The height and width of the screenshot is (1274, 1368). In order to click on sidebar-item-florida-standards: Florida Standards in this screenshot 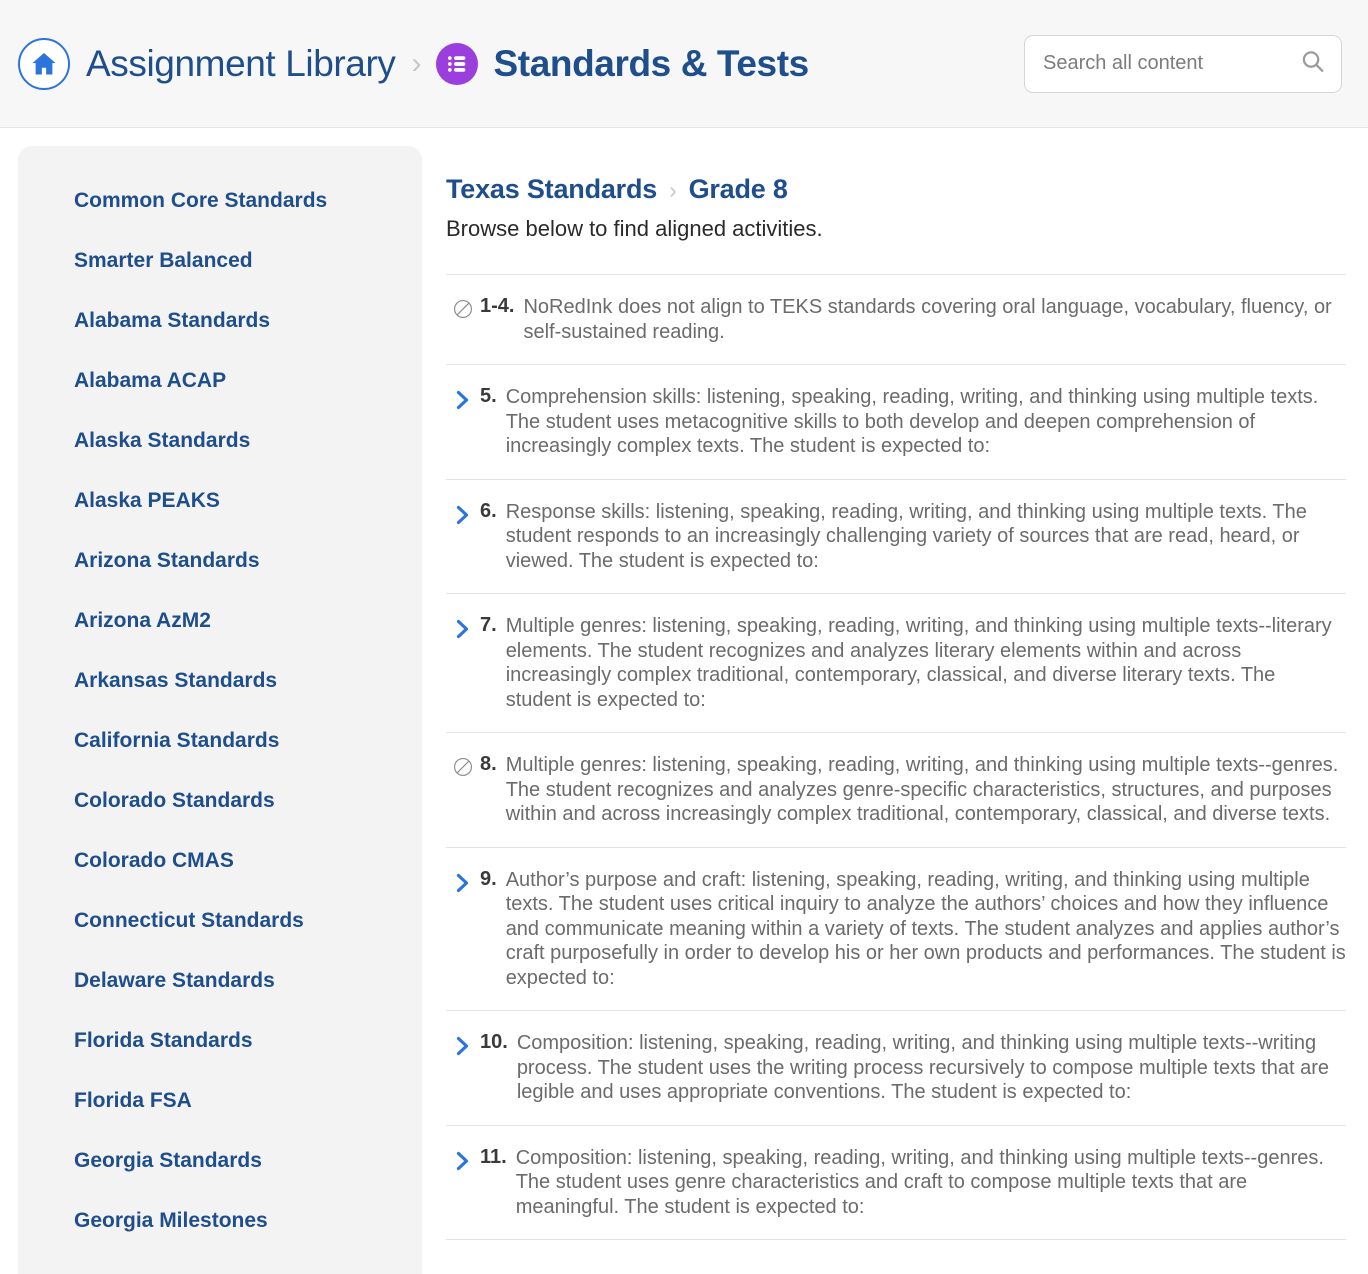, I will do `click(220, 1041)`.